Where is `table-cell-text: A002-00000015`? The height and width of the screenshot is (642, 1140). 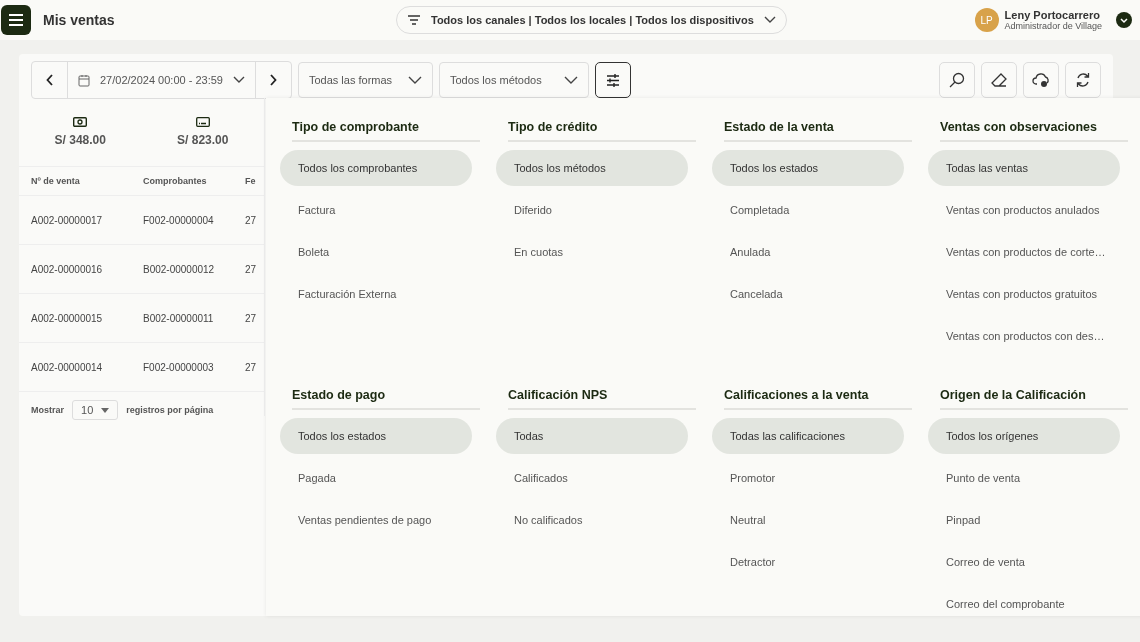 table-cell-text: A002-00000015 is located at coordinates (67, 318).